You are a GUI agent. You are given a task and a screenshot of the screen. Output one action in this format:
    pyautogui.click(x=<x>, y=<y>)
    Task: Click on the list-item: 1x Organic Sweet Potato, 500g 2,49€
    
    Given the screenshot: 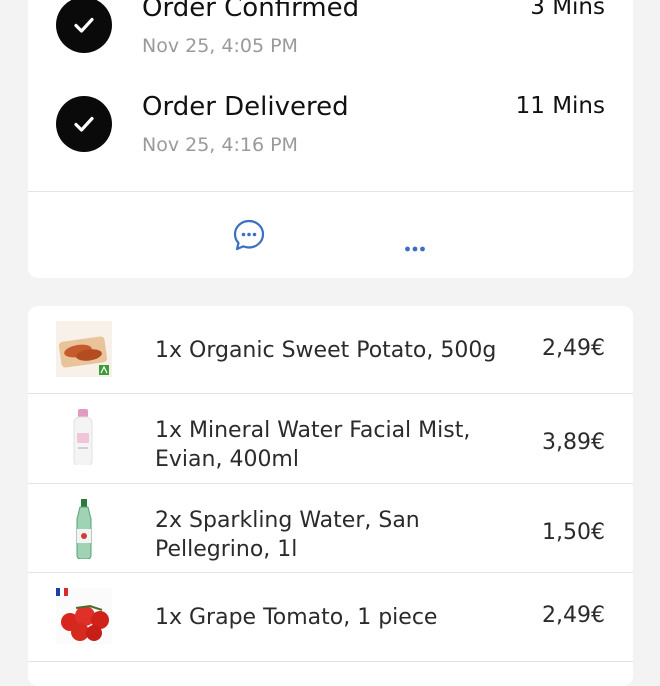 What is the action you would take?
    pyautogui.click(x=330, y=350)
    